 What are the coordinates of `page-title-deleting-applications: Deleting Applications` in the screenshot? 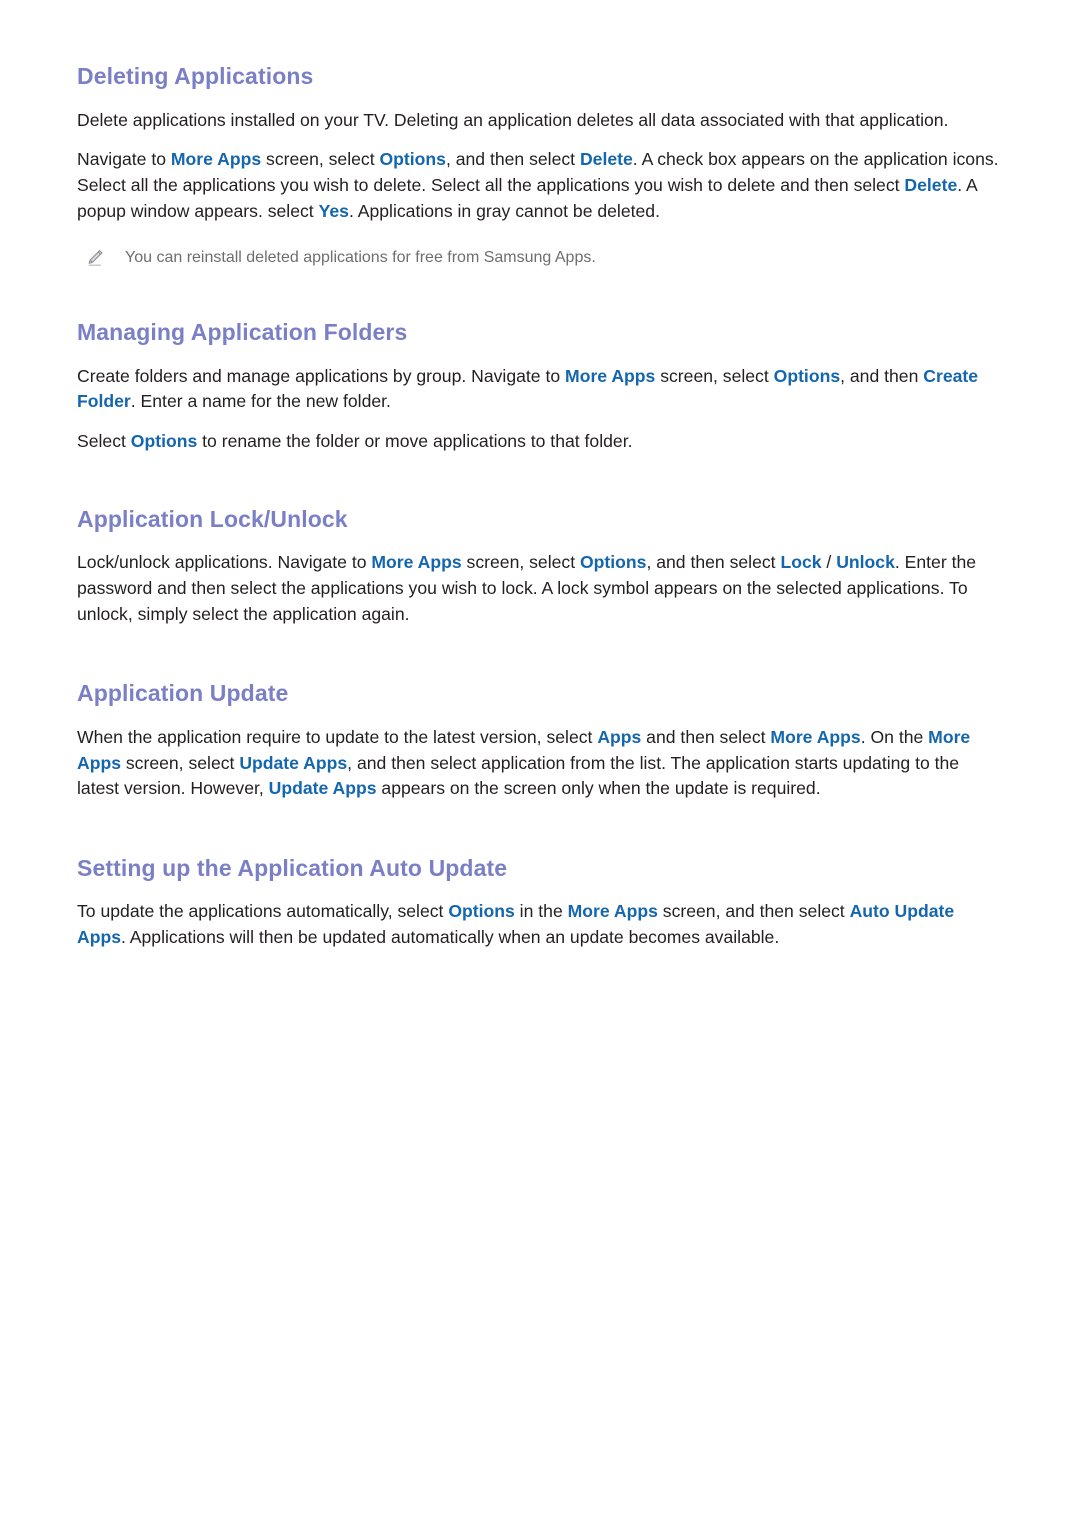 It's located at (195, 76).